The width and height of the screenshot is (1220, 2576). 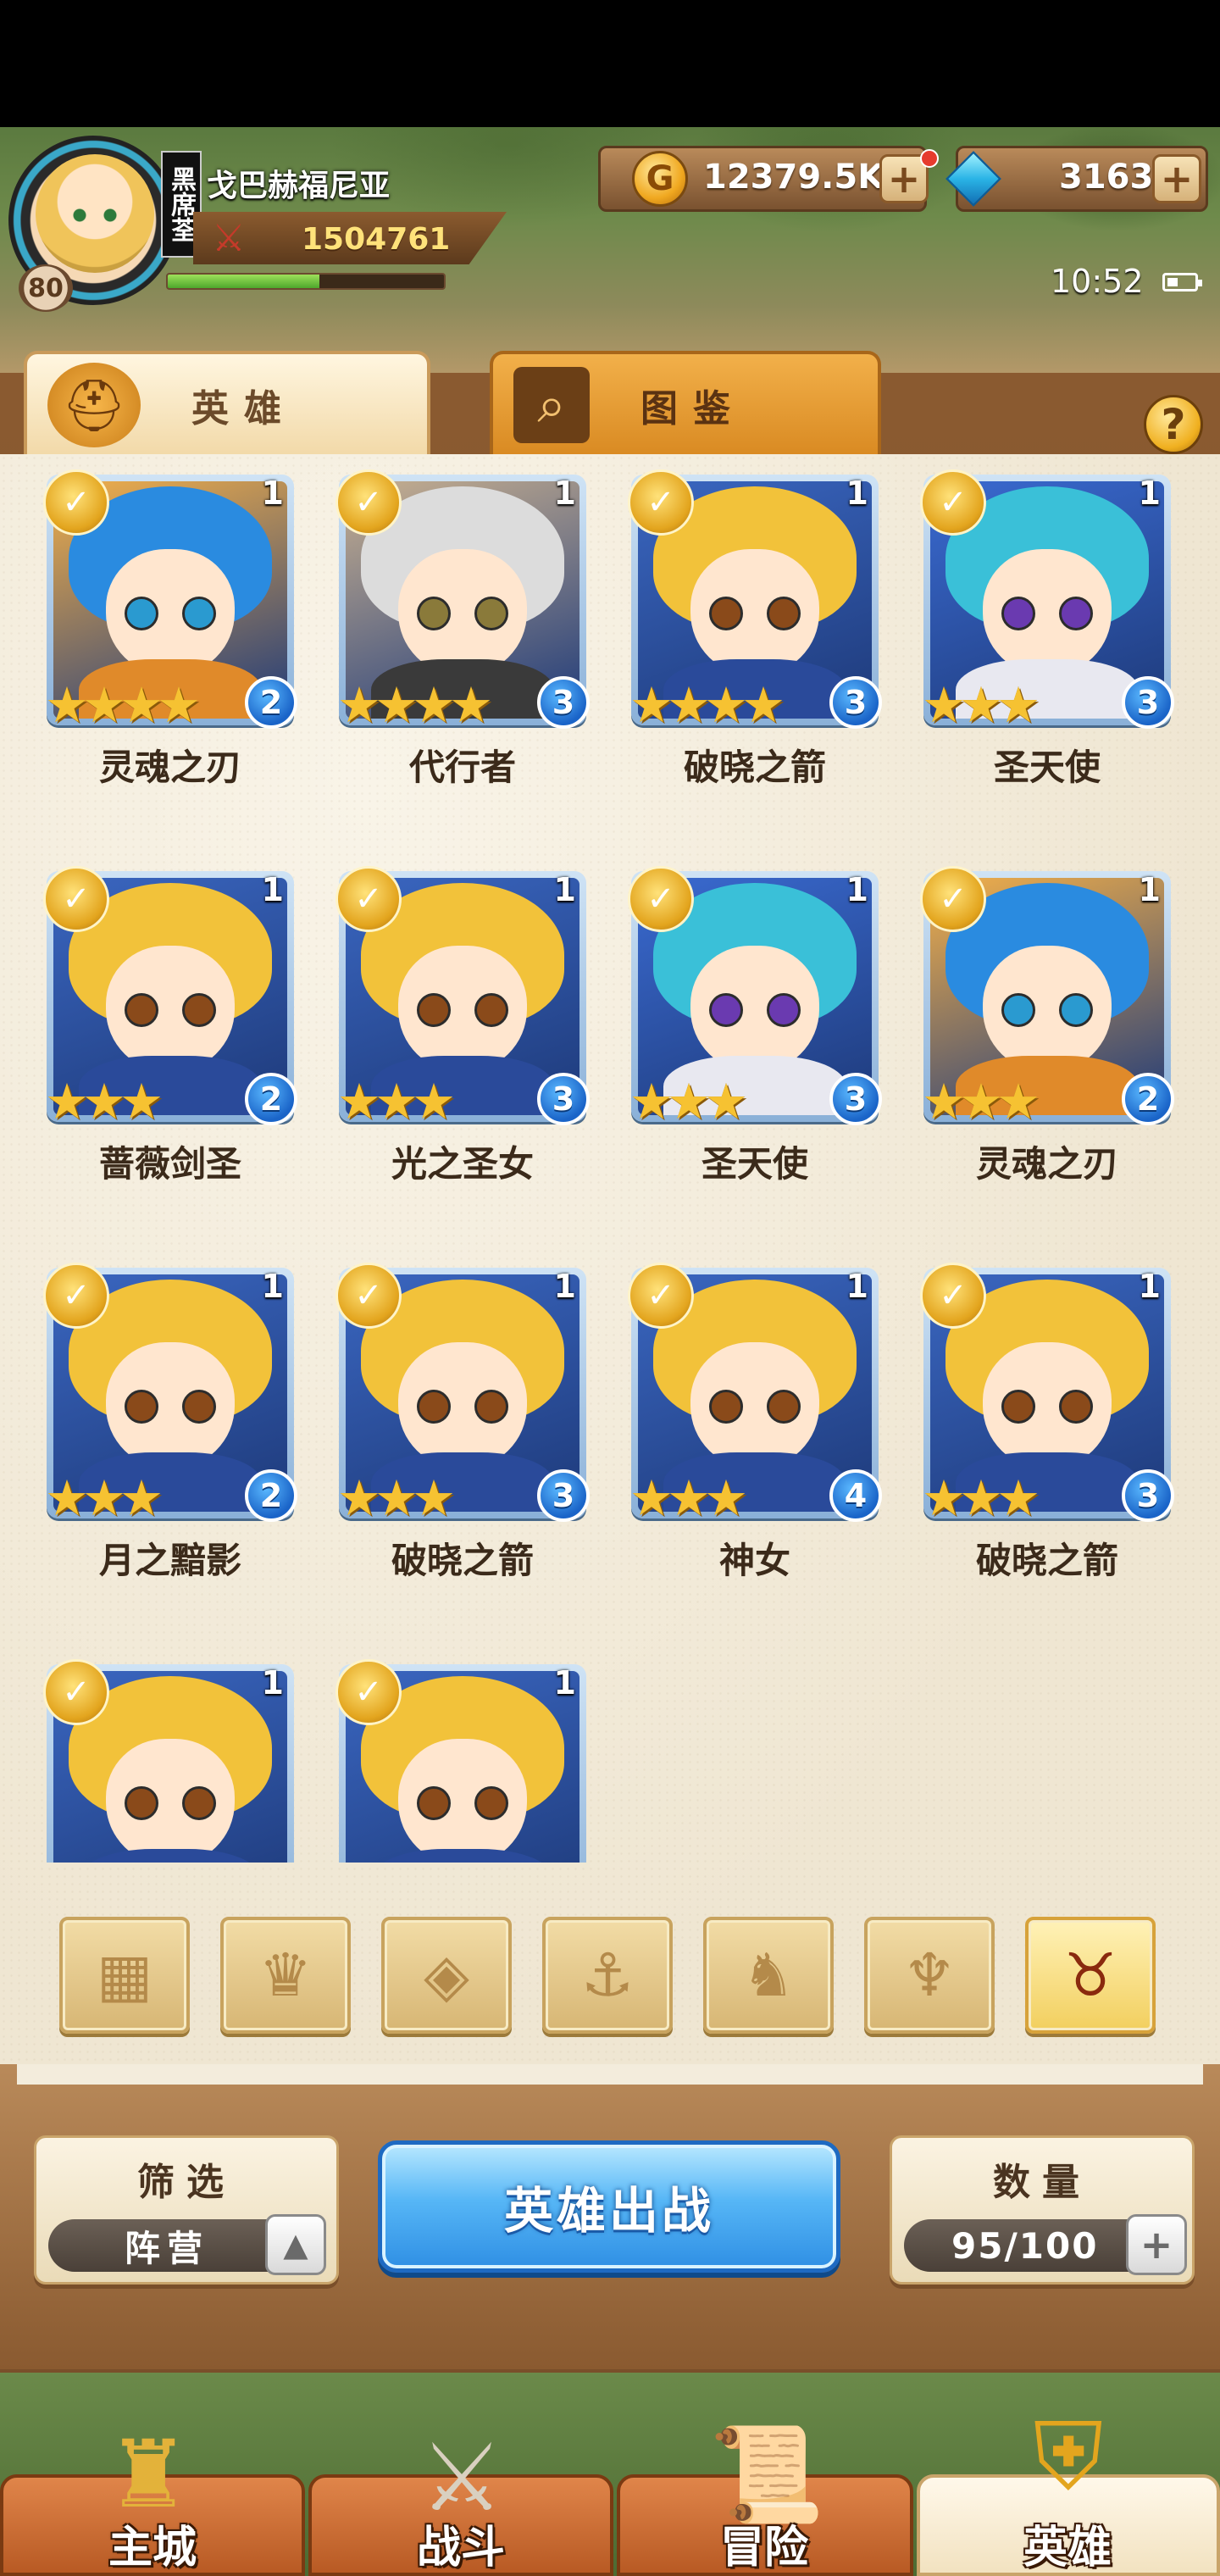 I want to click on anchor-icon: ⚓, so click(x=607, y=1975).